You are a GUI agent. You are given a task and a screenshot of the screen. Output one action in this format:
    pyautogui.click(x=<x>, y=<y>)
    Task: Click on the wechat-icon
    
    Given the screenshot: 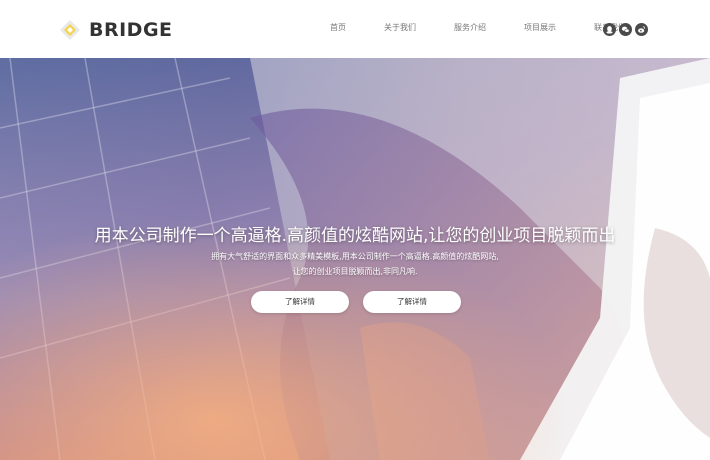 What is the action you would take?
    pyautogui.click(x=625, y=29)
    